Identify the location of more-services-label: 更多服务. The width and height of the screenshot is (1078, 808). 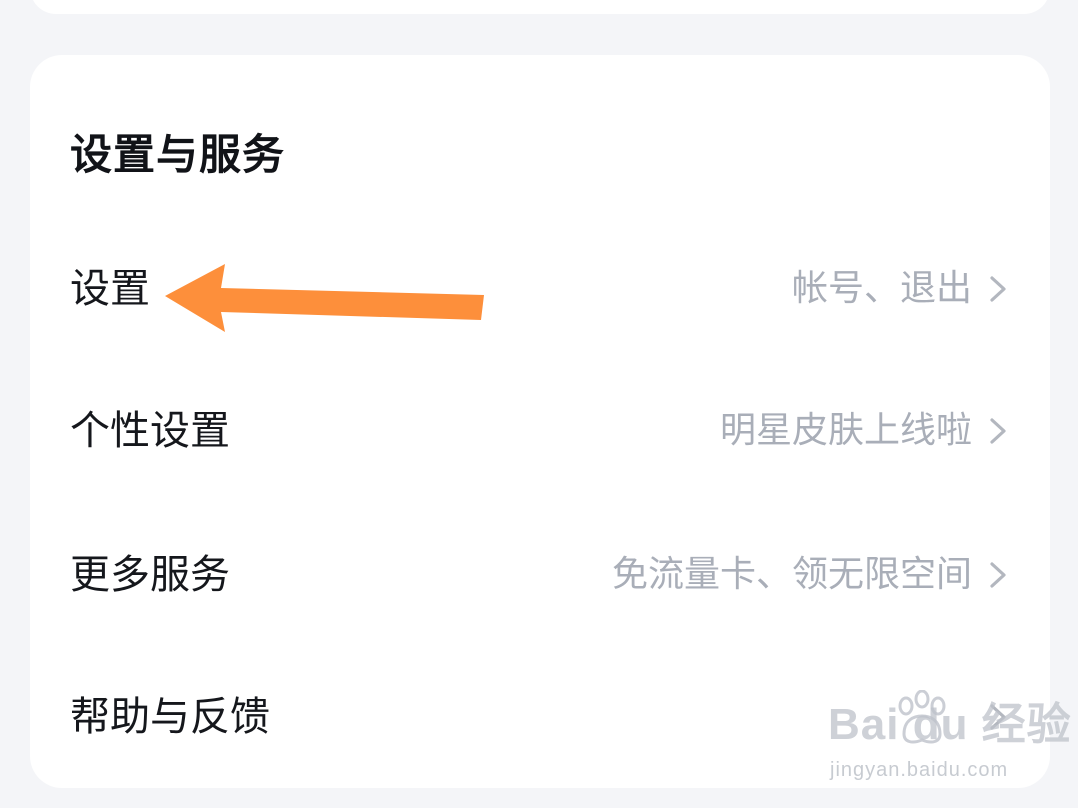
(150, 575).